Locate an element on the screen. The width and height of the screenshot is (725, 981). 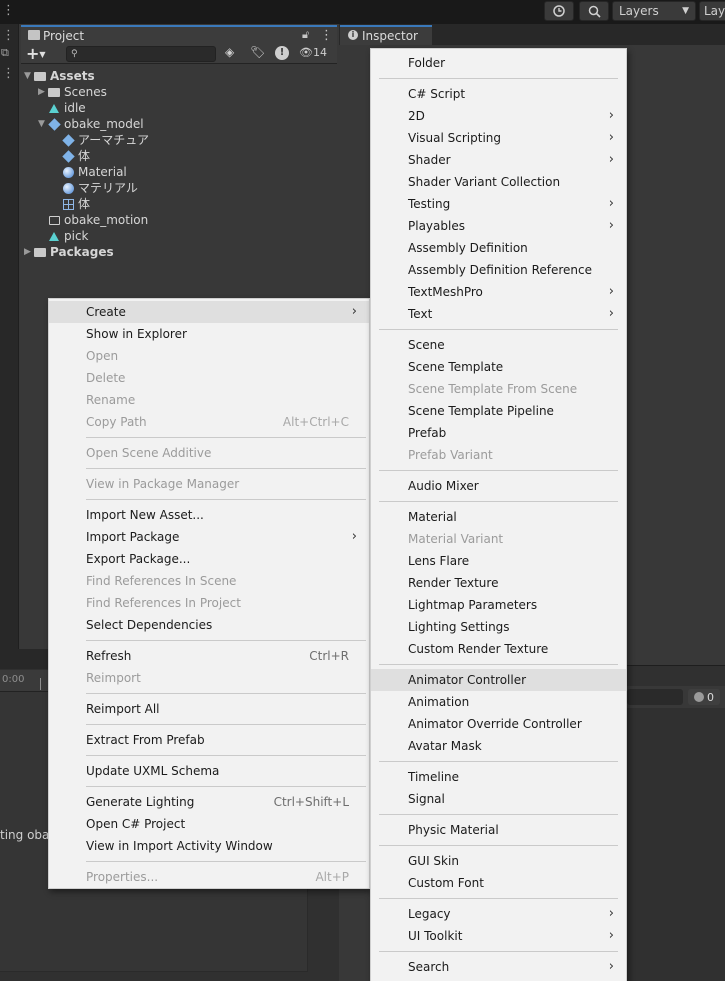
create-item-shader: Shader › is located at coordinates (498, 160).